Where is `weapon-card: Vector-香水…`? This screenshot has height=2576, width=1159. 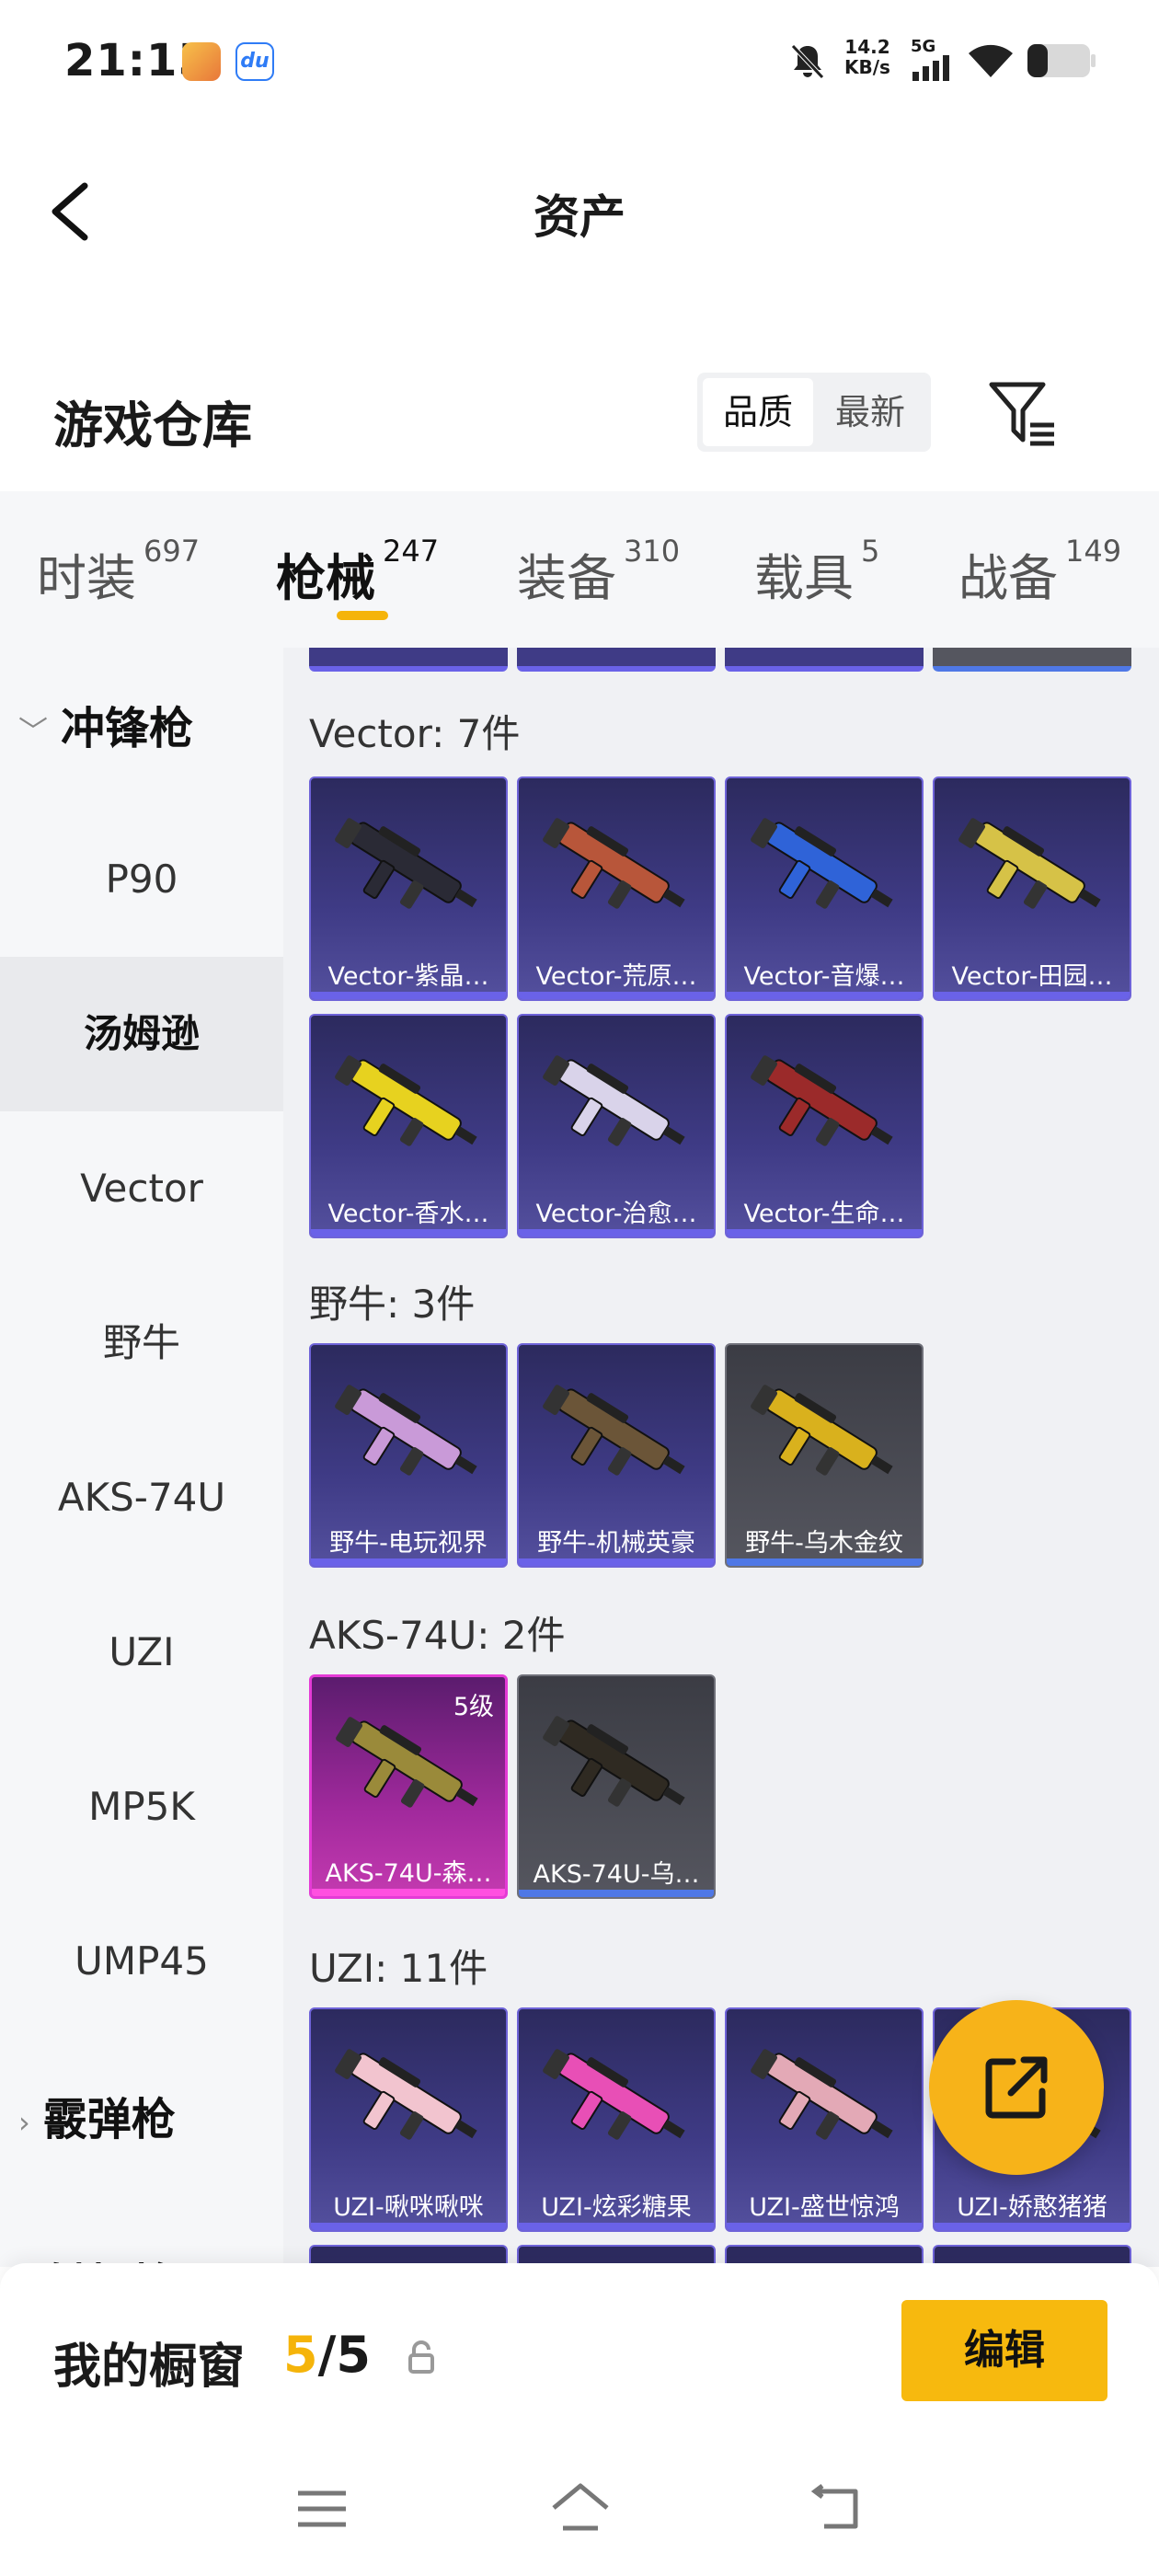 weapon-card: Vector-香水… is located at coordinates (408, 1126).